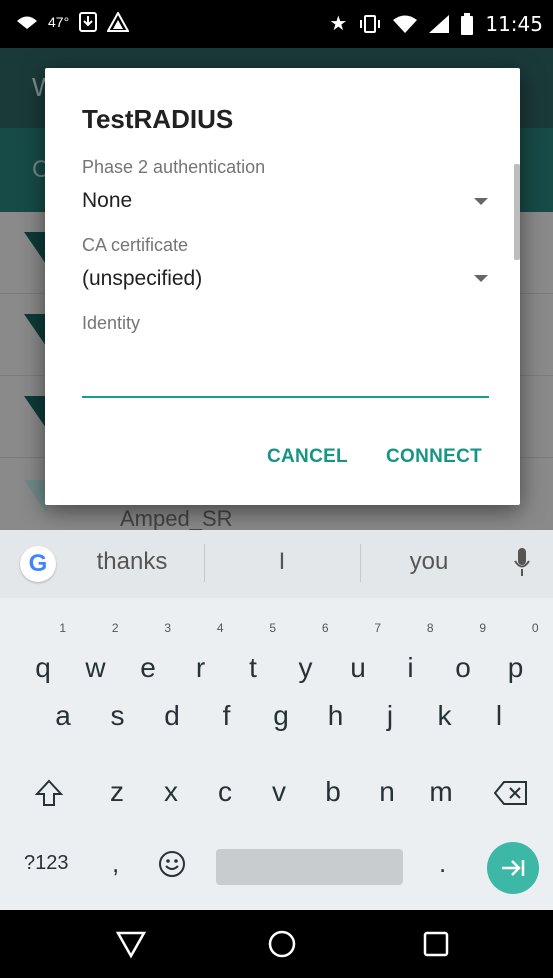  Describe the element at coordinates (307, 457) in the screenshot. I see `cancel-button: CANCEL` at that location.